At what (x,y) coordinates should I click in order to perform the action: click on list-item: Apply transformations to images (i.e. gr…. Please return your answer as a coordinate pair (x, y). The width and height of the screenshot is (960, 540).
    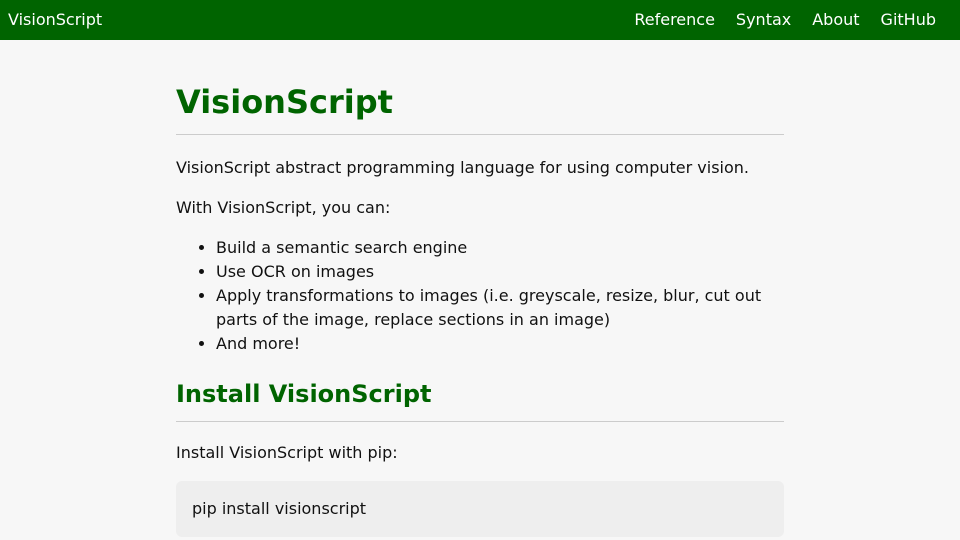
    Looking at the image, I should click on (500, 308).